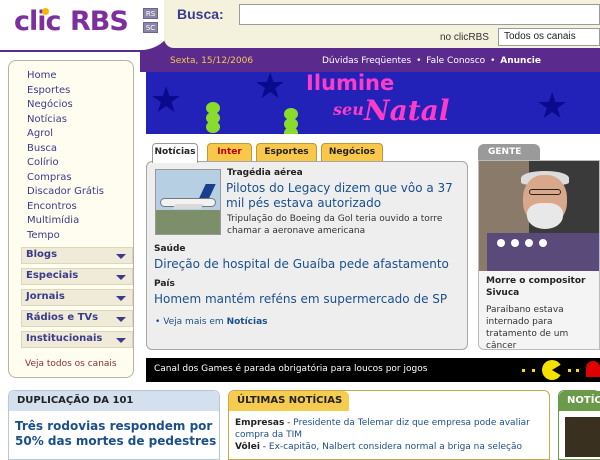 The height and width of the screenshot is (460, 600). Describe the element at coordinates (188, 202) in the screenshot. I see `airplane-thumbnail` at that location.